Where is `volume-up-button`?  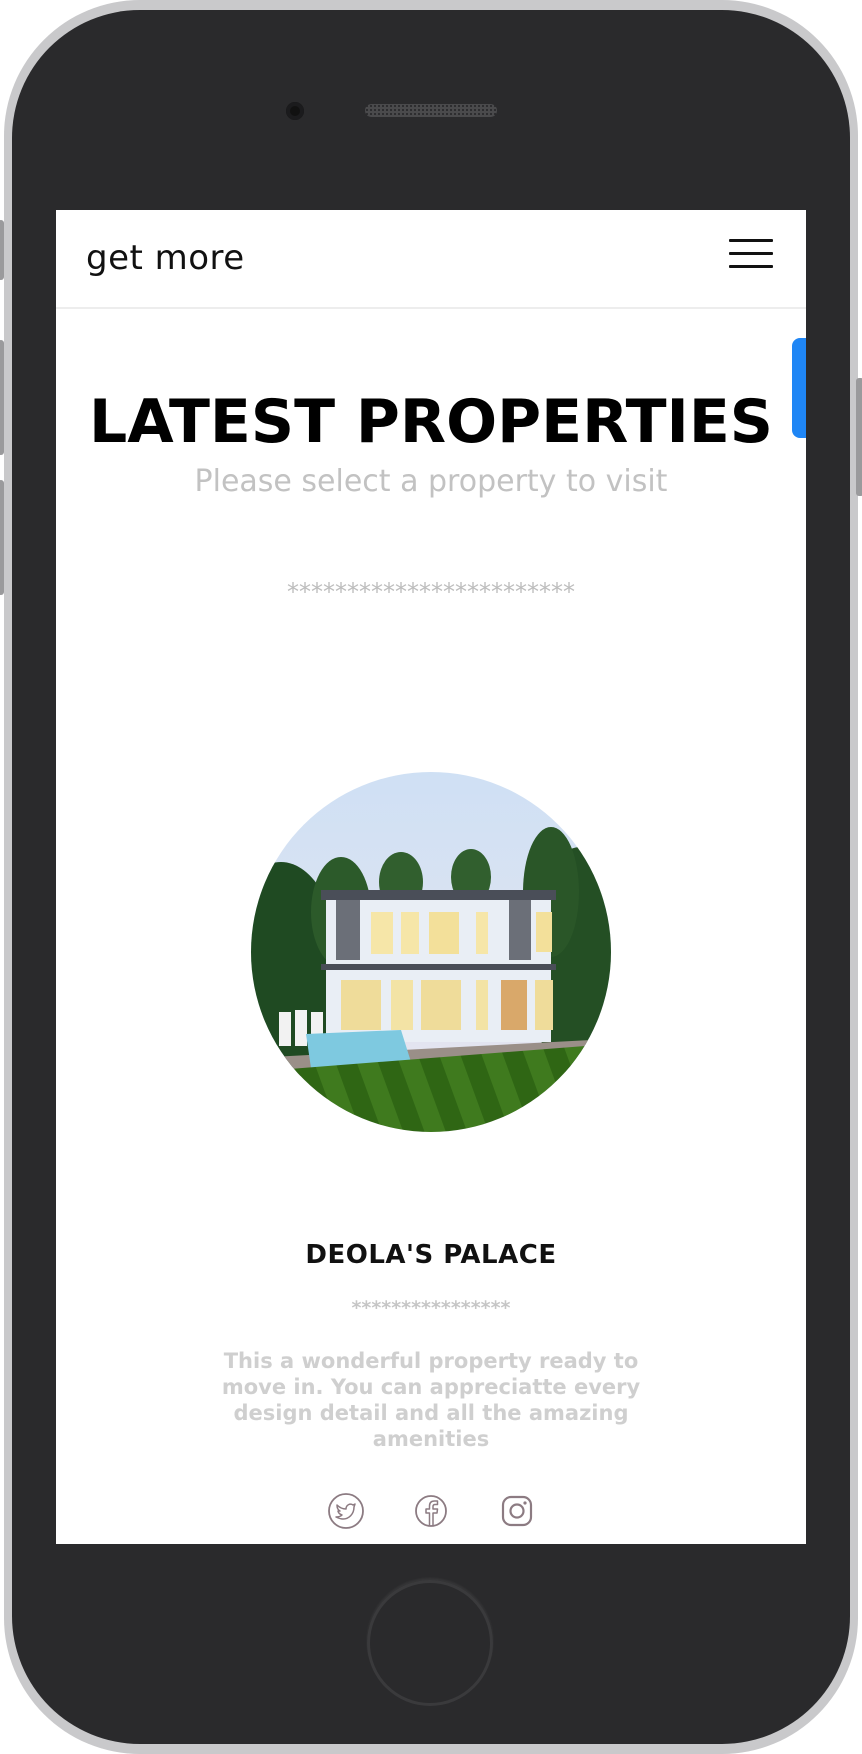
volume-up-button is located at coordinates (2, 397).